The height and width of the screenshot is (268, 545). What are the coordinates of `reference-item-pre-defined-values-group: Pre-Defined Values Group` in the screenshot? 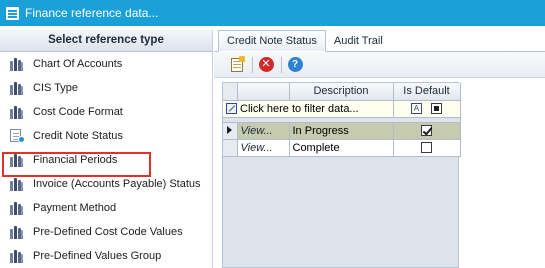 It's located at (106, 256).